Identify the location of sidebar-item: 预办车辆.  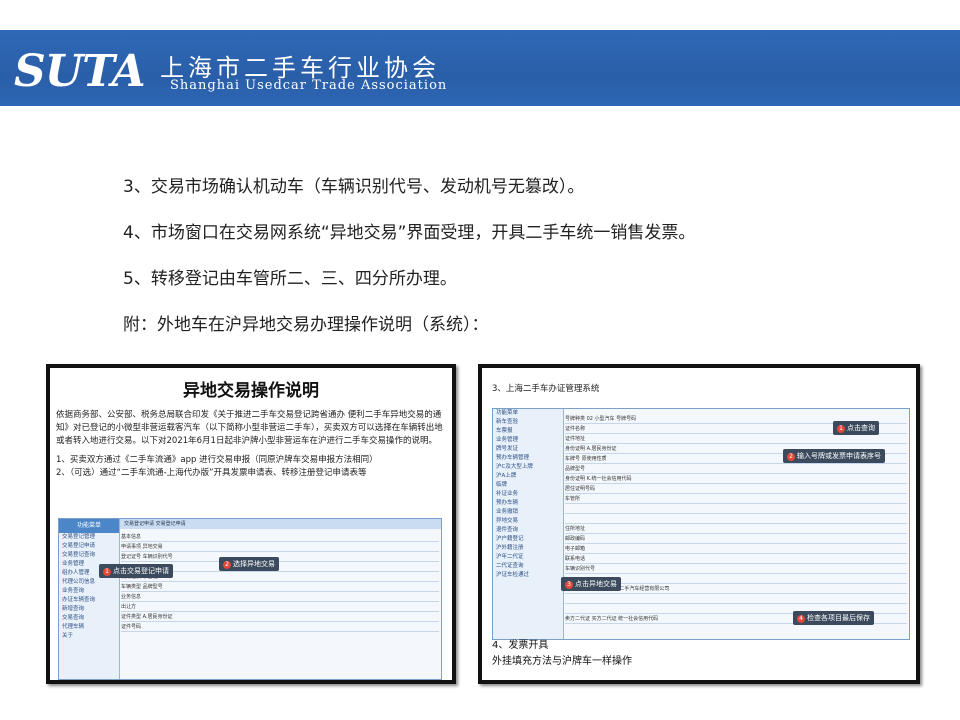
(528, 503).